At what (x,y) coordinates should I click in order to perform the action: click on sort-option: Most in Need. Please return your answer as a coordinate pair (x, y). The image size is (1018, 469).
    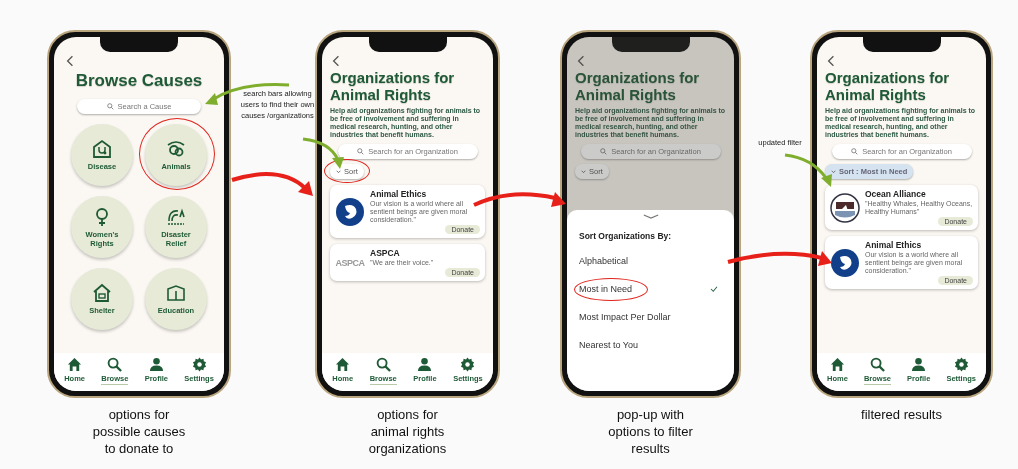
    Looking at the image, I should click on (606, 289).